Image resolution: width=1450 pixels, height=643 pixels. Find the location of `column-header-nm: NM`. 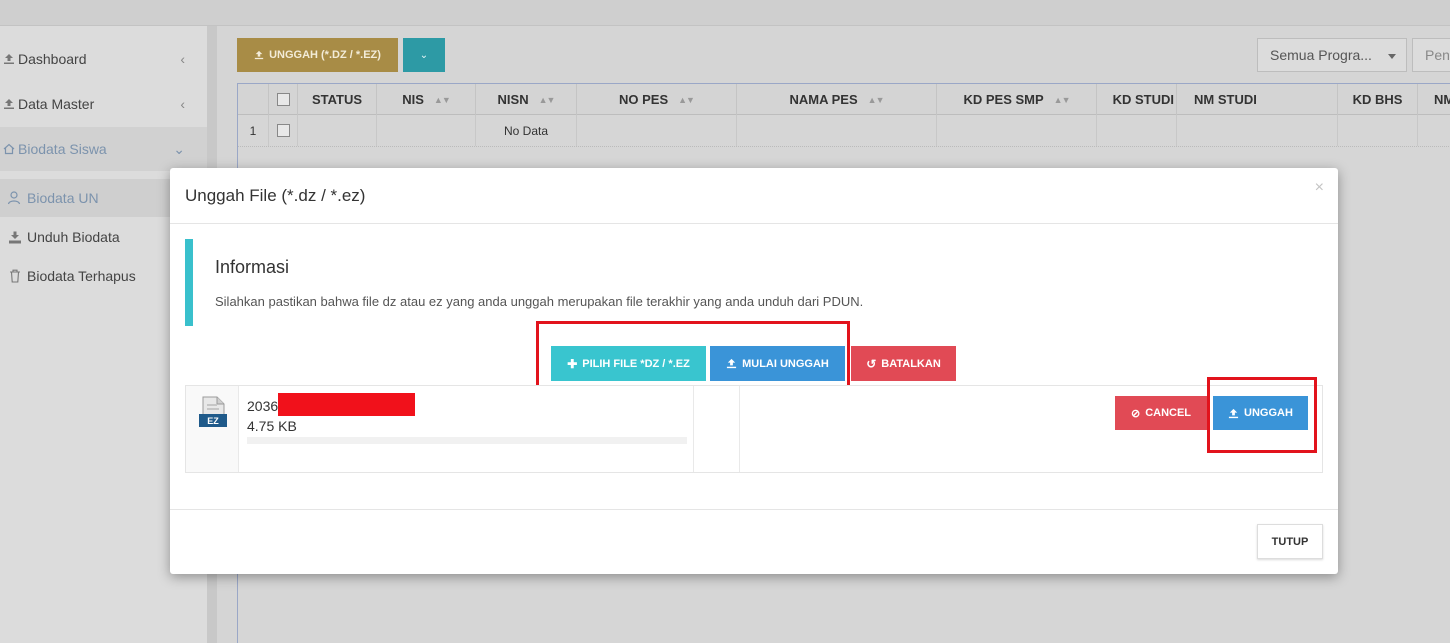

column-header-nm: NM is located at coordinates (1434, 99).